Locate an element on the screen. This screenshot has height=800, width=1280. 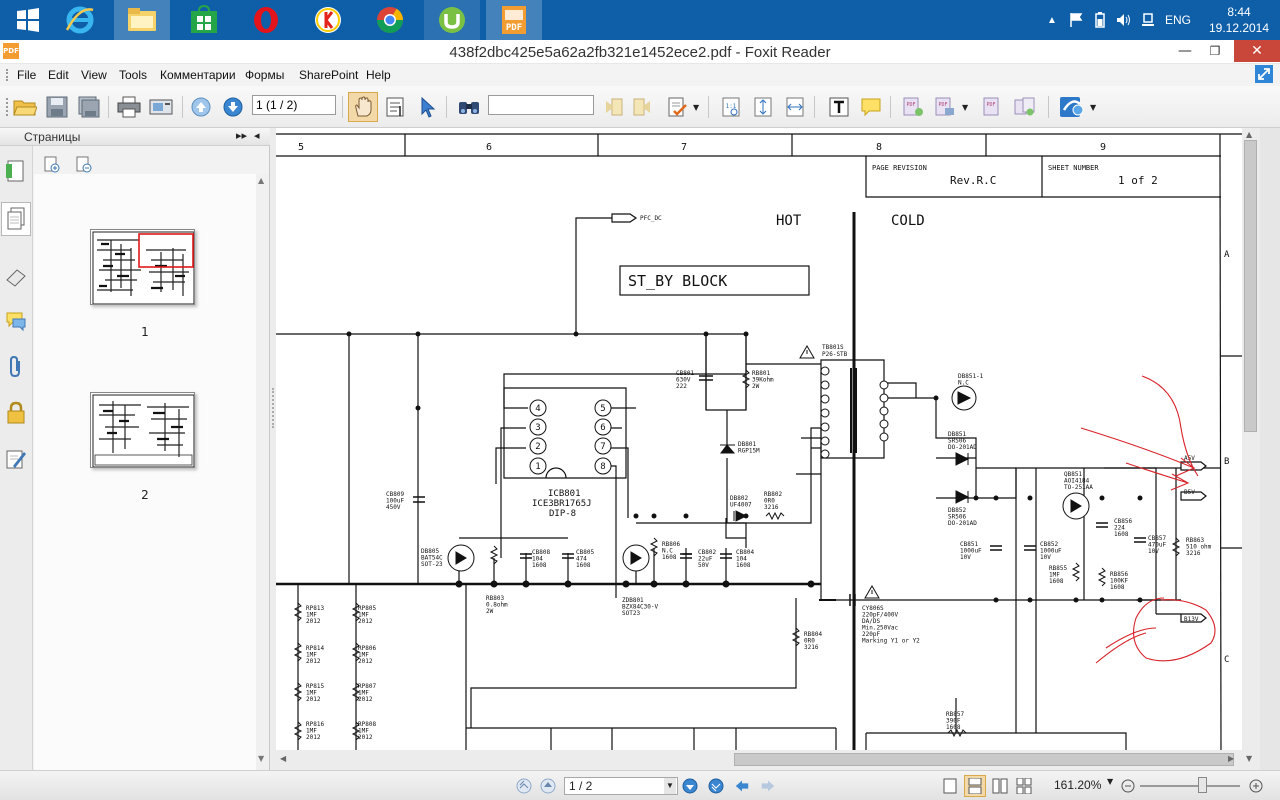
taskbar-explorer is located at coordinates (142, 20).